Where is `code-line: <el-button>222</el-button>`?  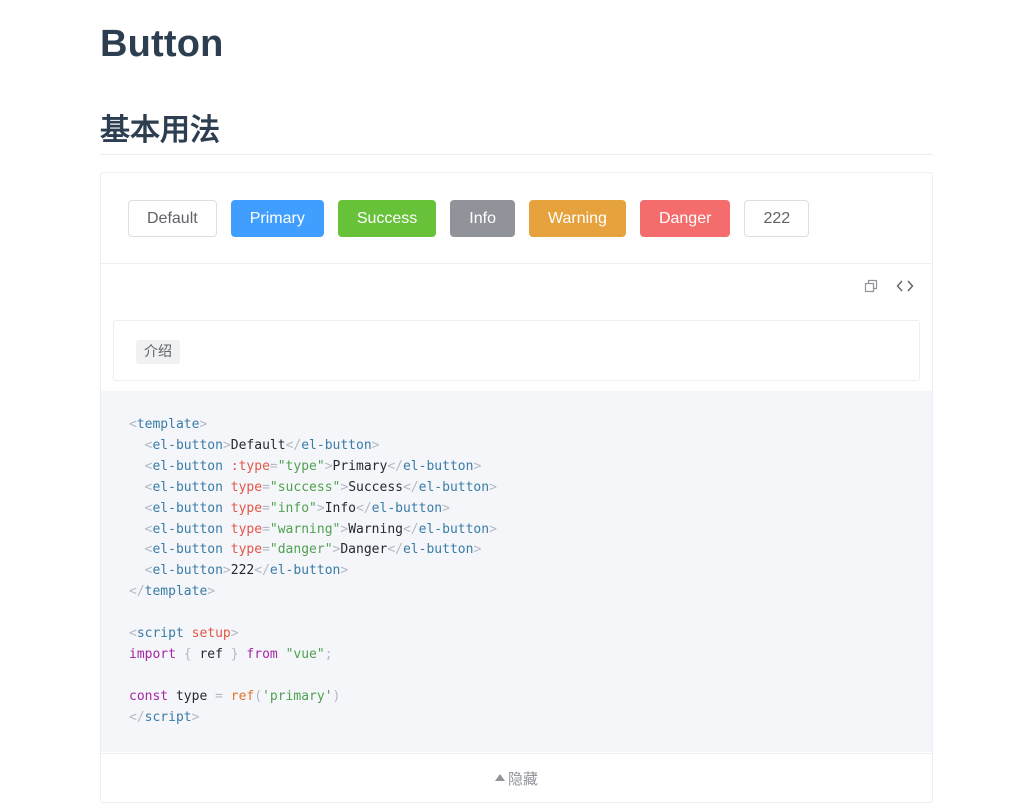
code-line: <el-button>222</el-button> is located at coordinates (239, 571).